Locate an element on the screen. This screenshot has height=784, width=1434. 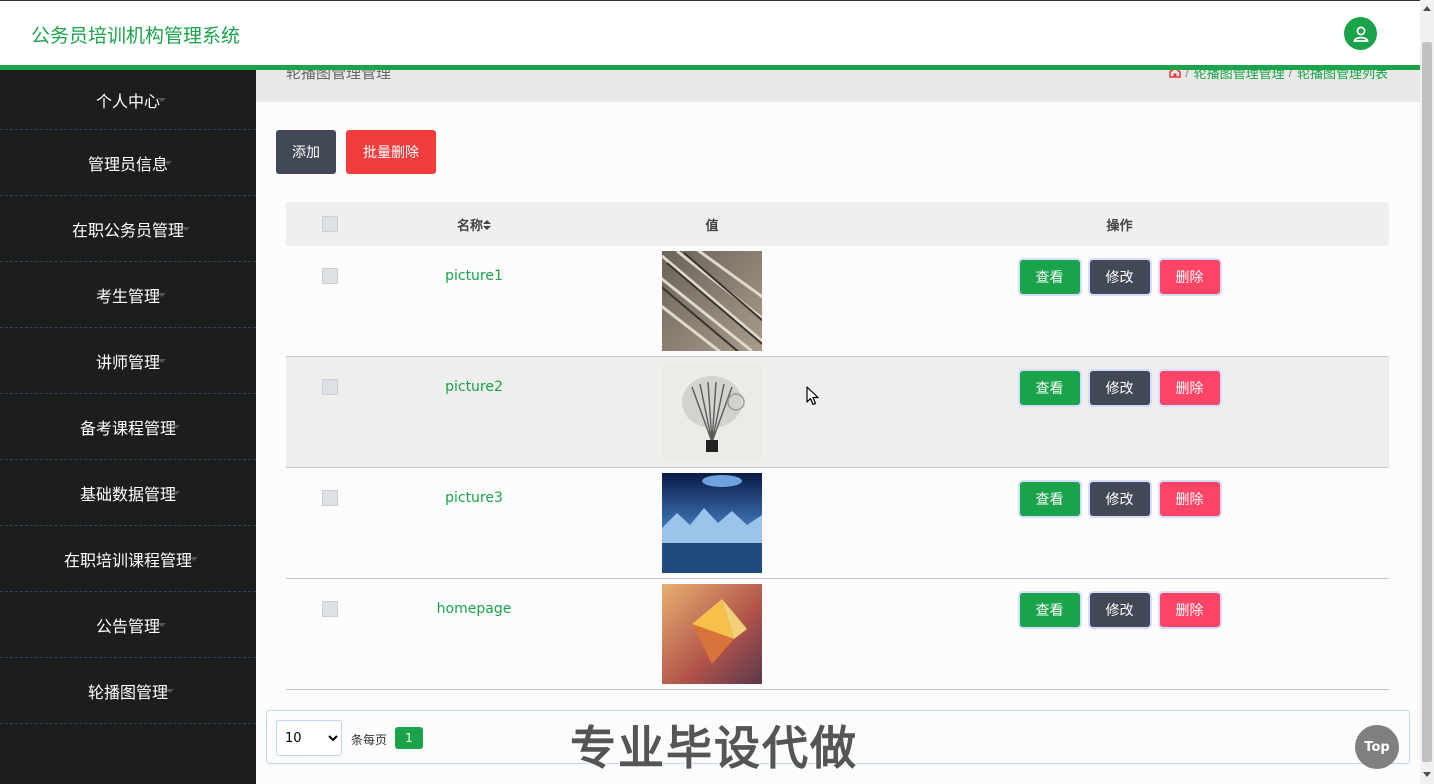
sidebar-item-announcements: 公告管理 is located at coordinates (128, 625).